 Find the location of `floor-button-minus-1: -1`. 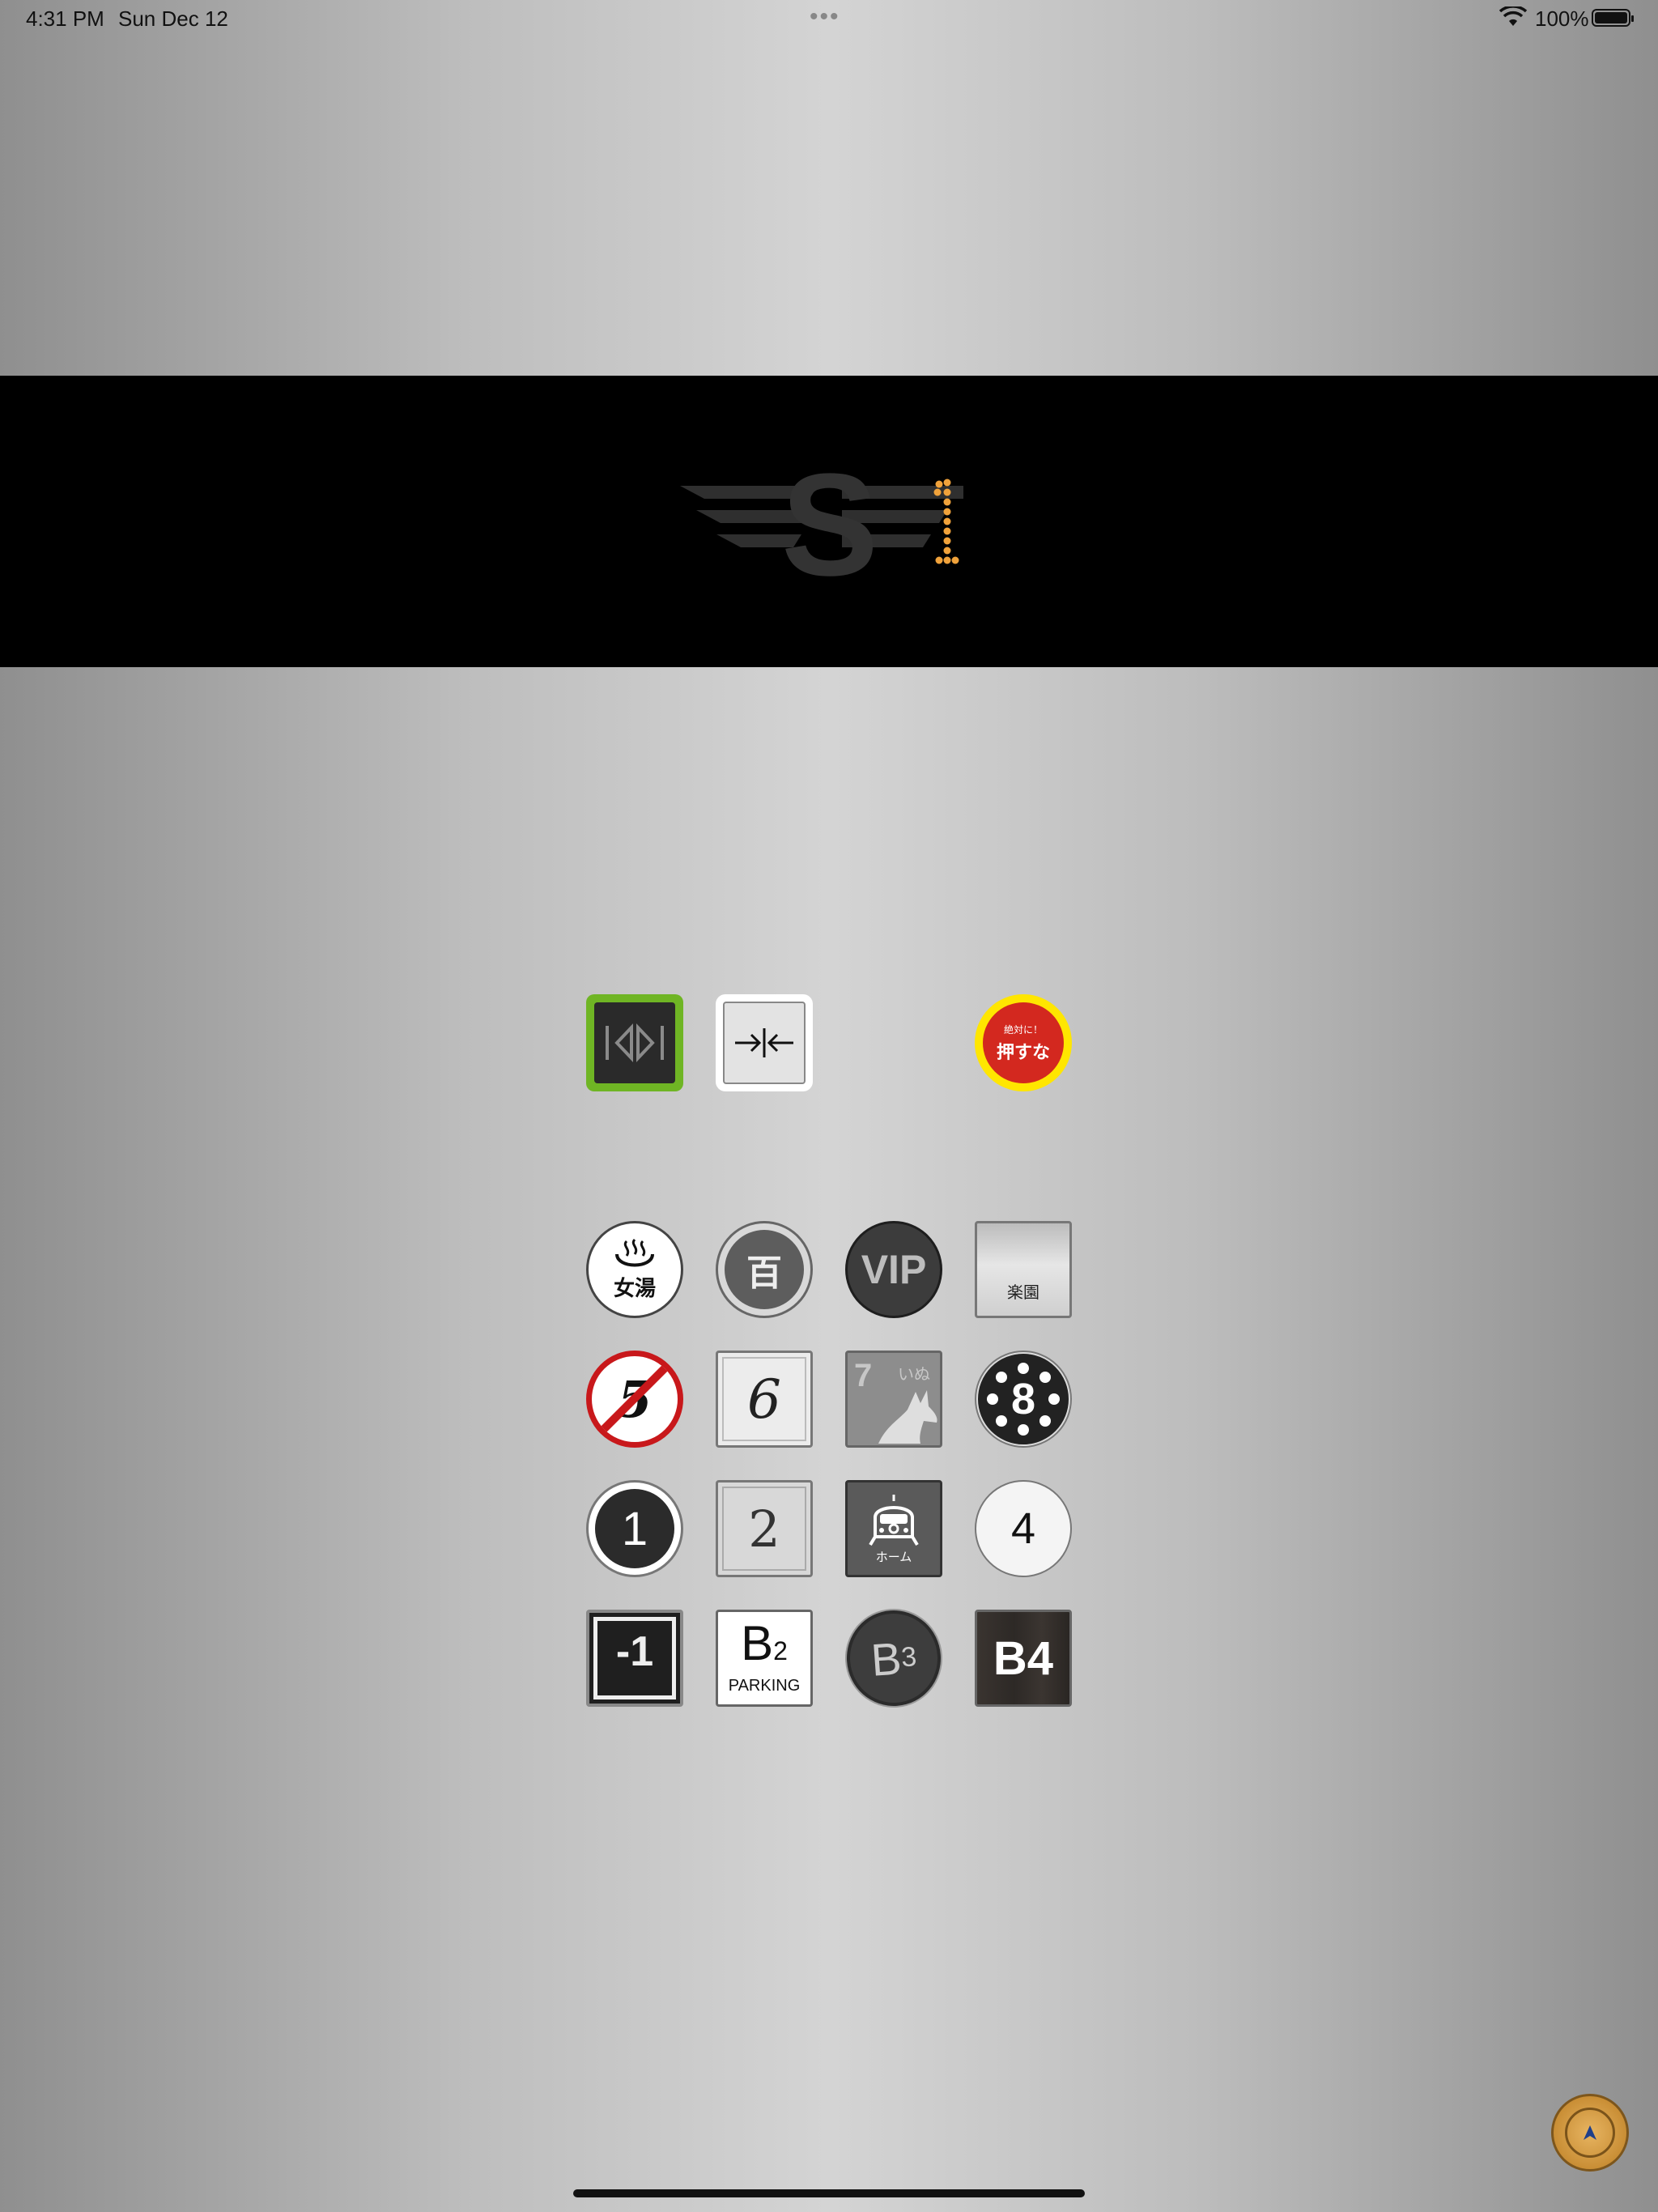

floor-button-minus-1: -1 is located at coordinates (634, 1659).